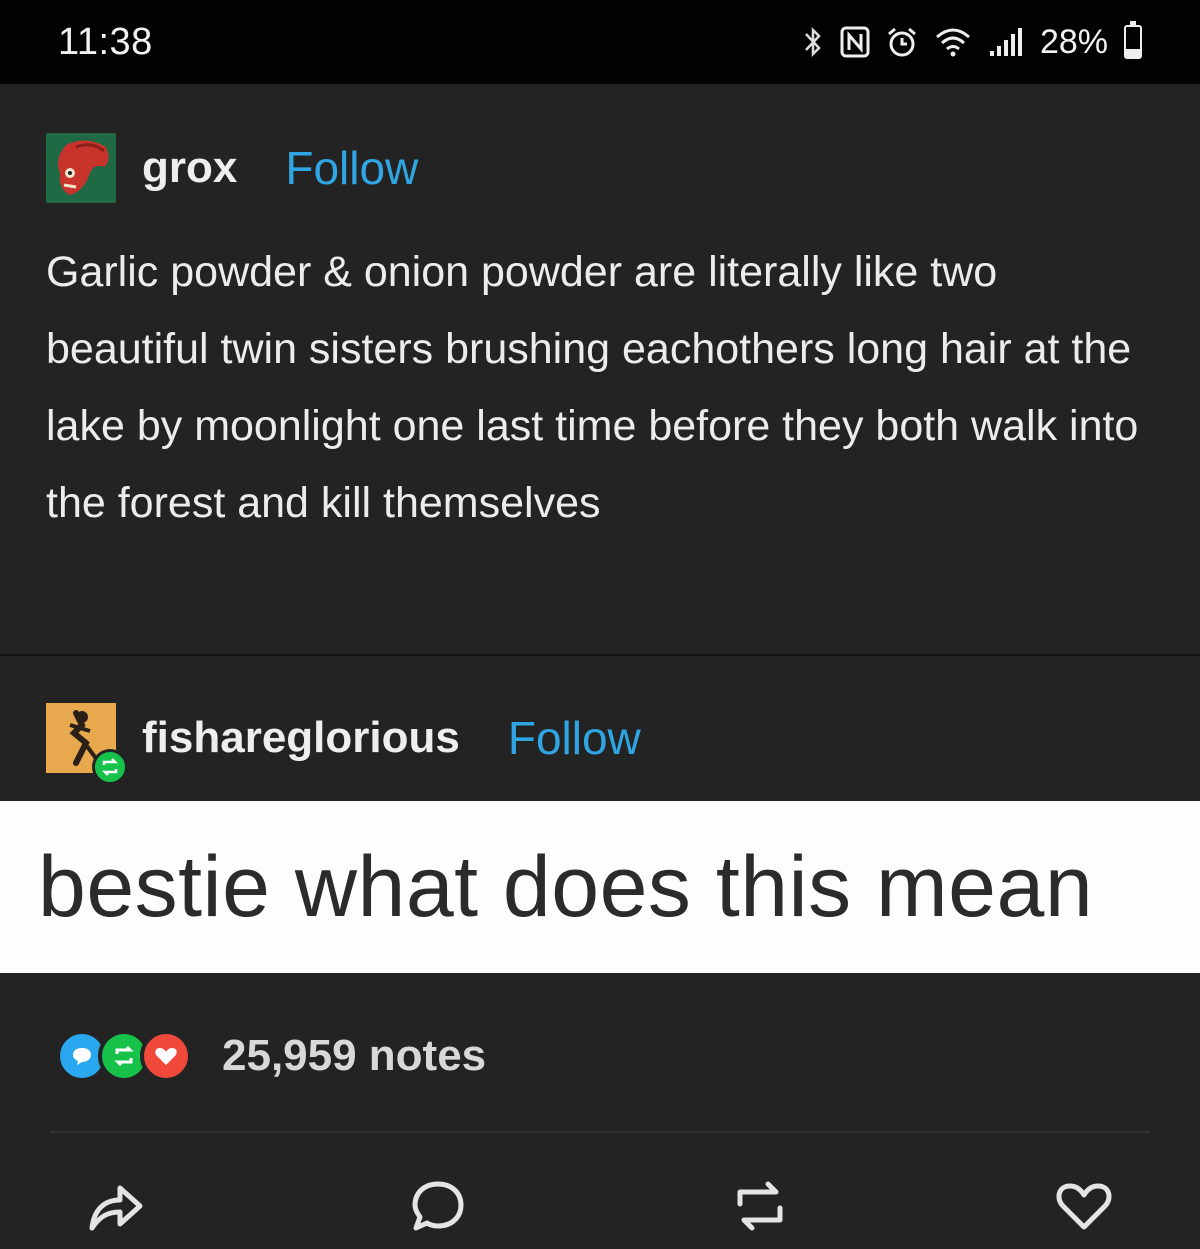 Image resolution: width=1200 pixels, height=1249 pixels. Describe the element at coordinates (600, 655) in the screenshot. I see `post-divider` at that location.